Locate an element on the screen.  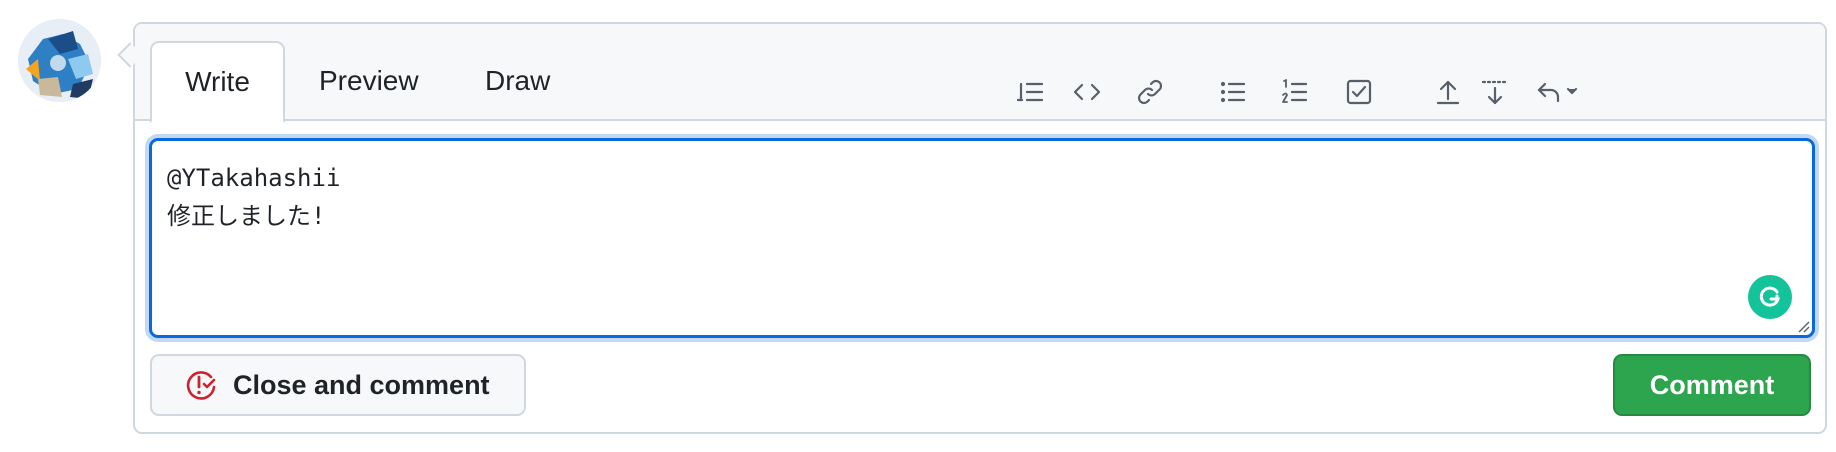
task-list-icon is located at coordinates (1359, 92).